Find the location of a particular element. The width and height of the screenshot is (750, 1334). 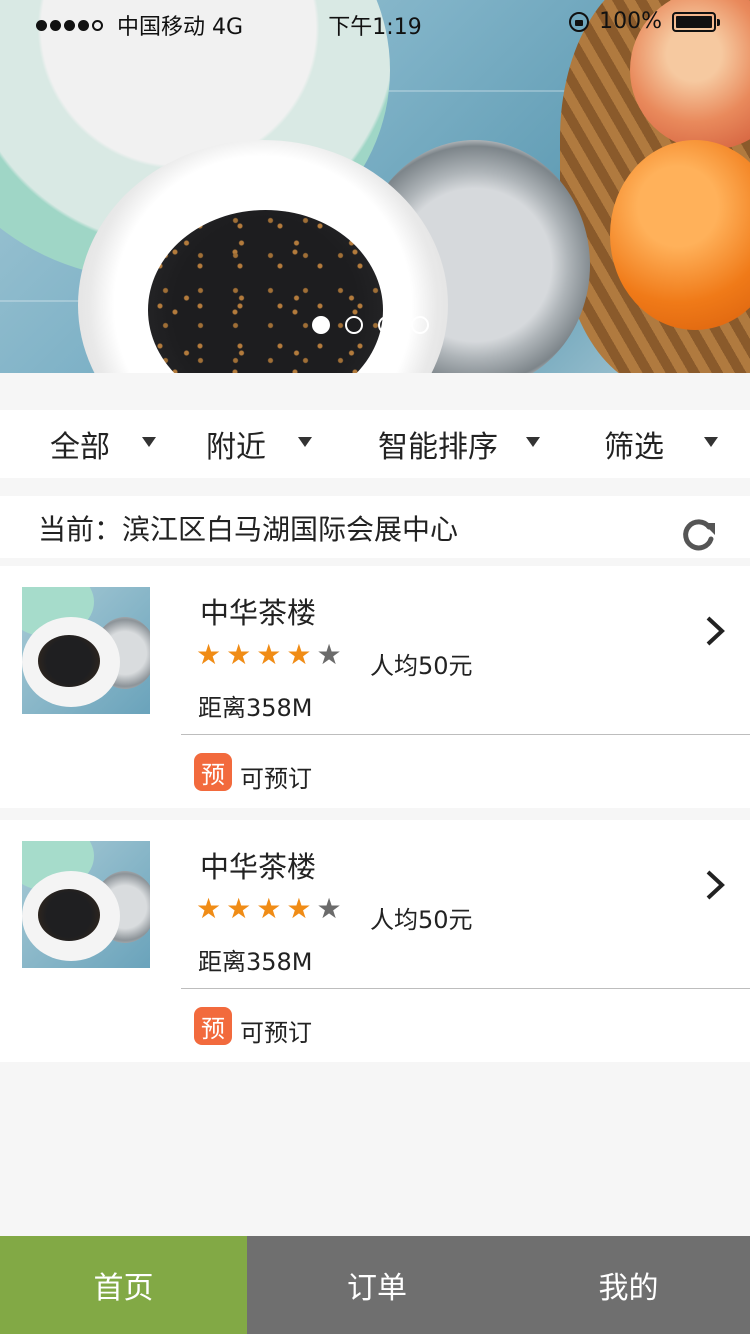

battery-icon is located at coordinates (696, 21).